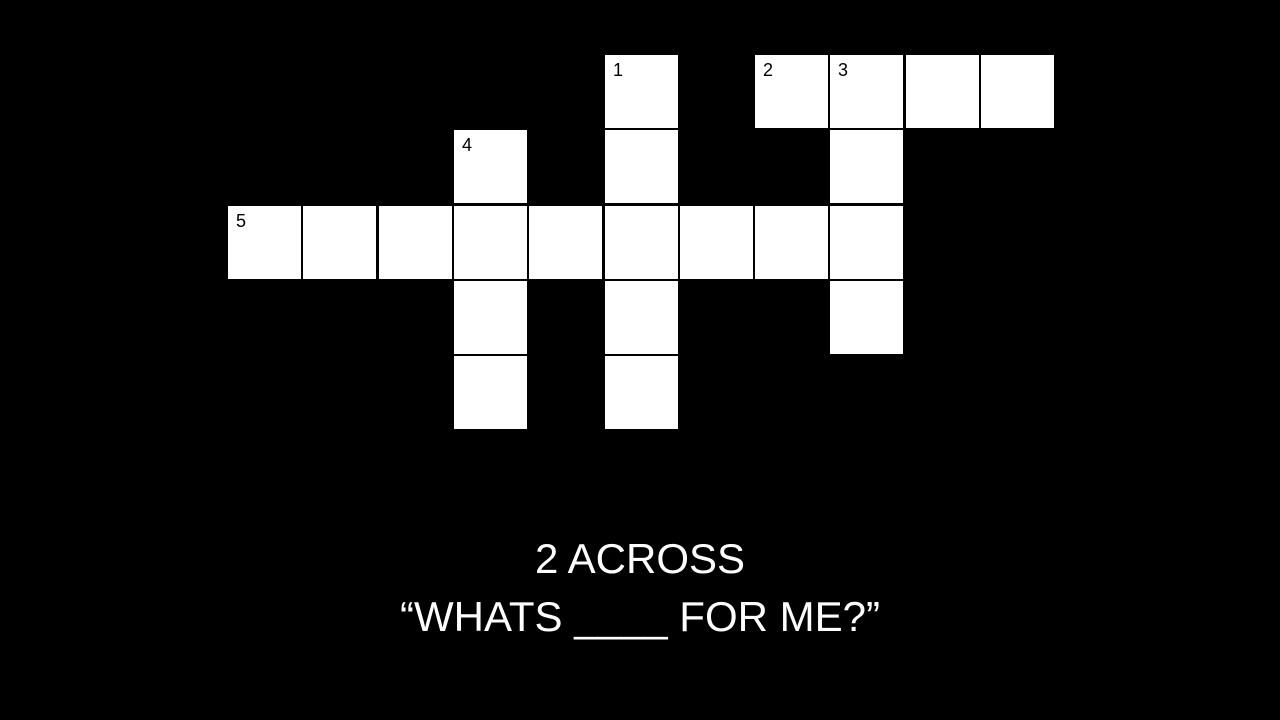 Image resolution: width=1280 pixels, height=720 pixels. I want to click on clue-heading: 2 ACROSS, so click(640, 558).